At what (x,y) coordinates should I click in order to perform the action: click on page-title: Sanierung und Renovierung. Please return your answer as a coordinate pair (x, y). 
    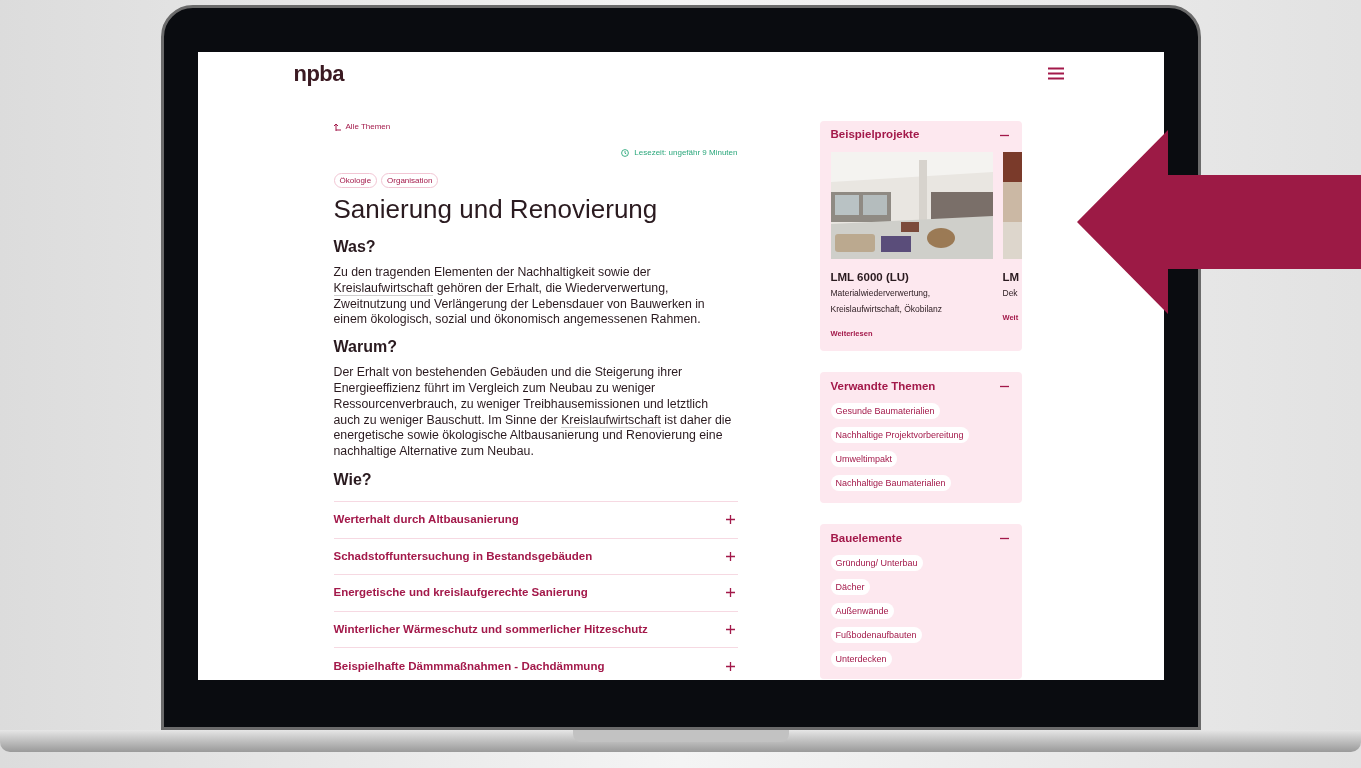
    Looking at the image, I should click on (496, 209).